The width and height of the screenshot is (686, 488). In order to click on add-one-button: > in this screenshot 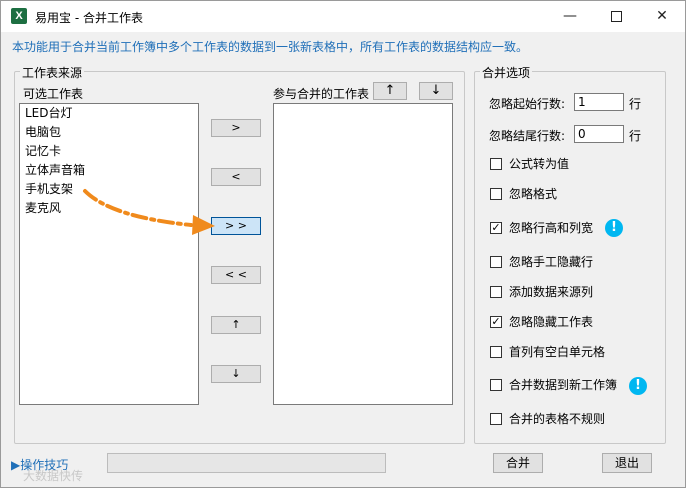, I will do `click(236, 128)`.